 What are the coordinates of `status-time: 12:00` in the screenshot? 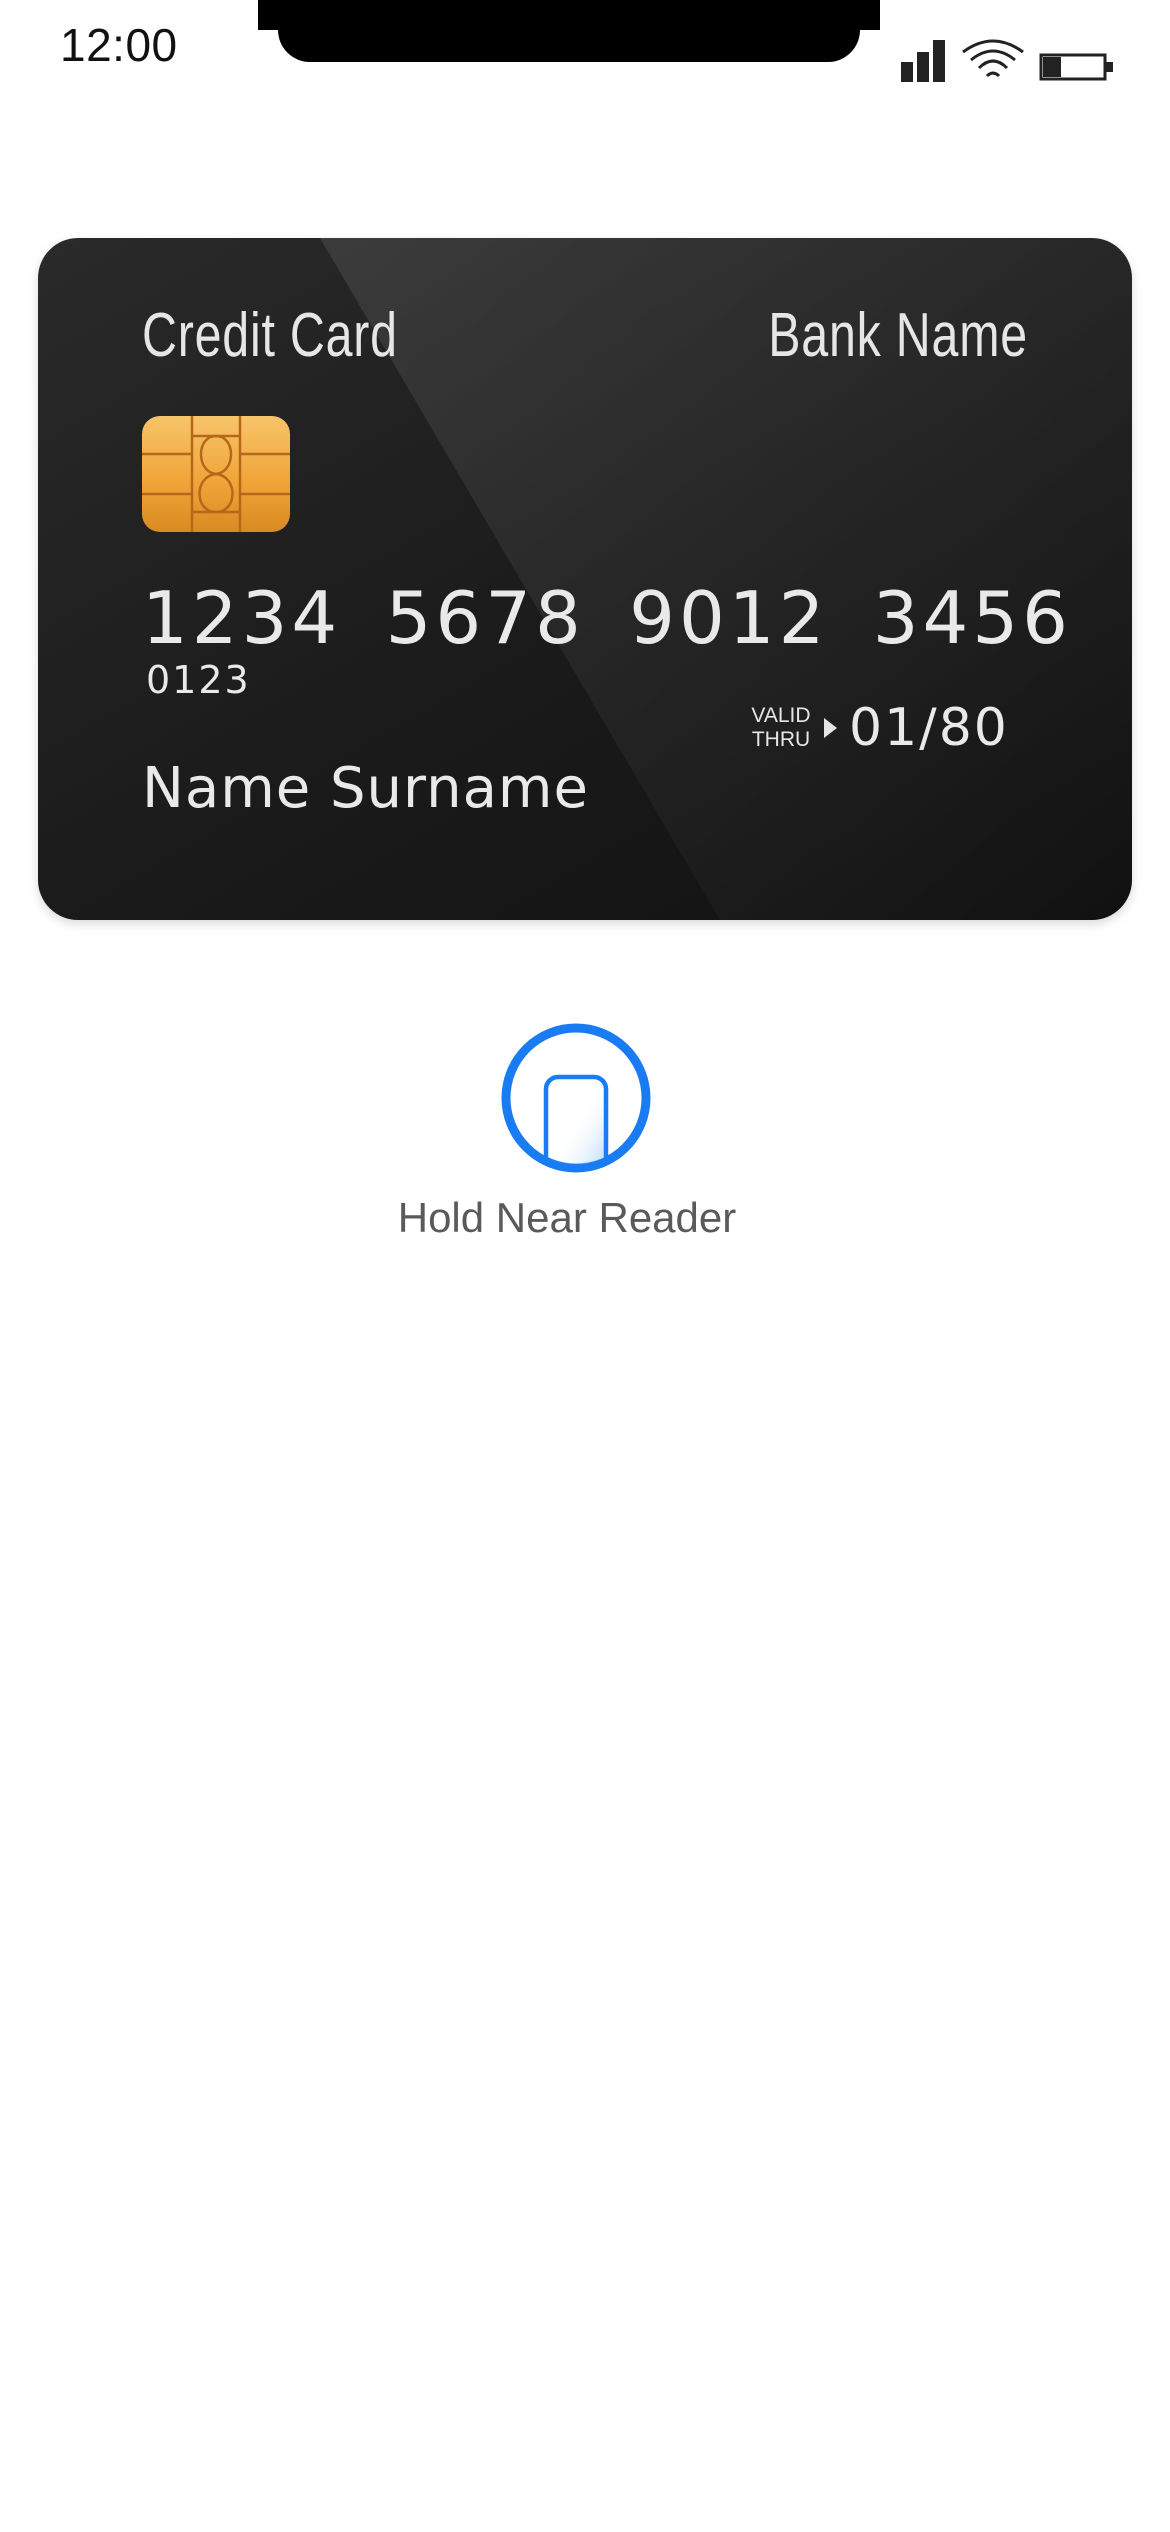 It's located at (119, 45).